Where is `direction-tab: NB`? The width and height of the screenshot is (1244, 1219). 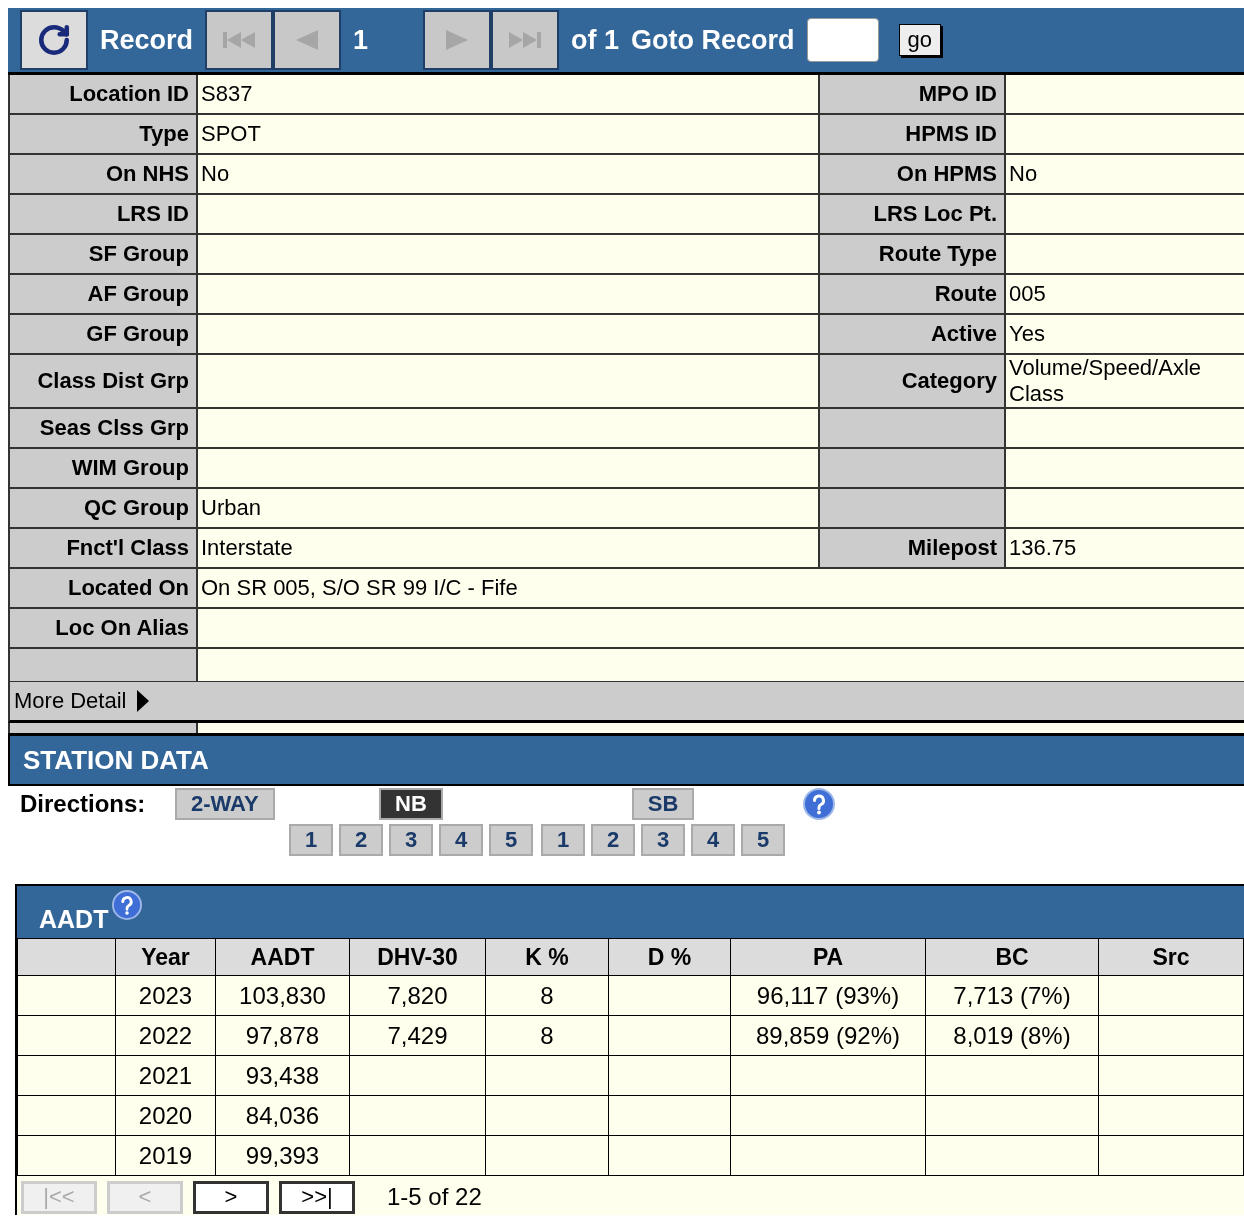
direction-tab: NB is located at coordinates (411, 804).